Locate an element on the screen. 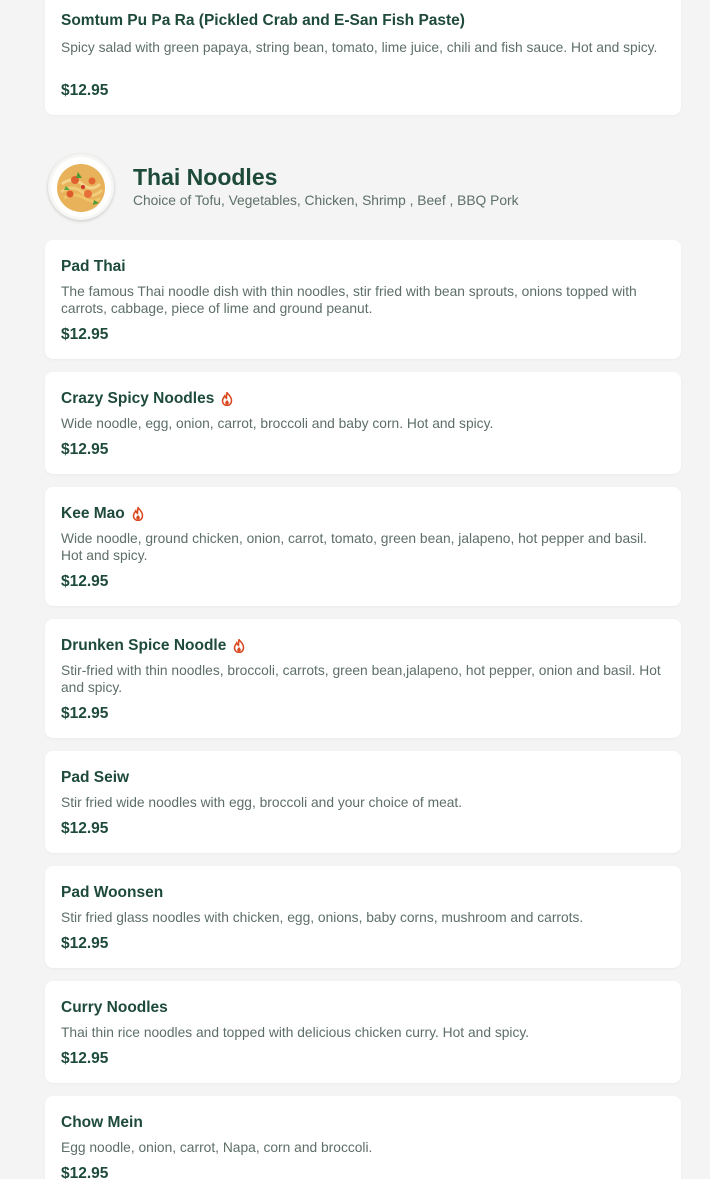 The image size is (710, 1179). menu-item-title: Curry Noodles is located at coordinates (114, 1007).